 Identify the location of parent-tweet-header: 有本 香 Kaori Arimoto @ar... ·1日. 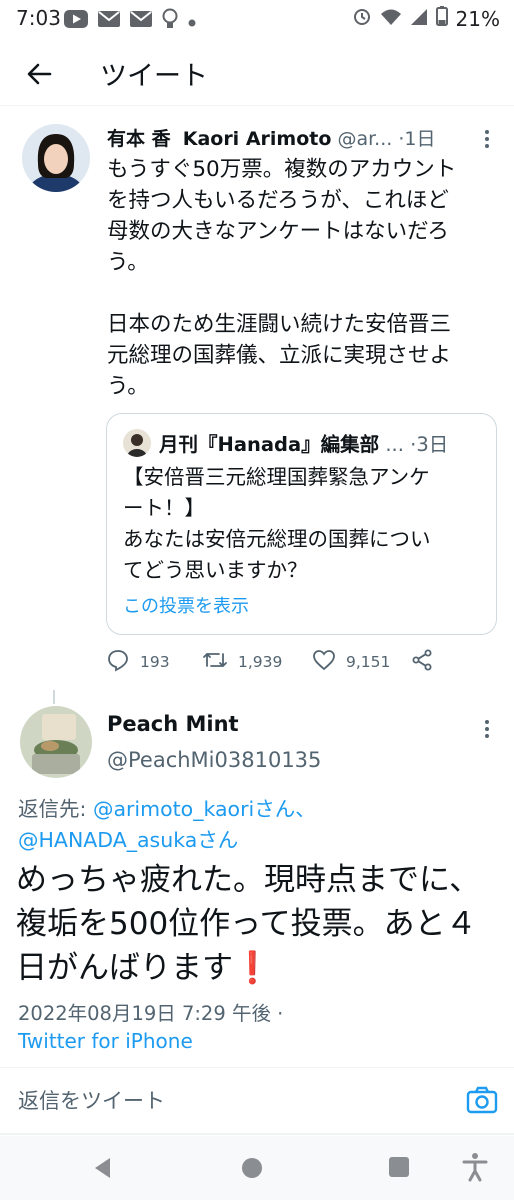
(297, 139).